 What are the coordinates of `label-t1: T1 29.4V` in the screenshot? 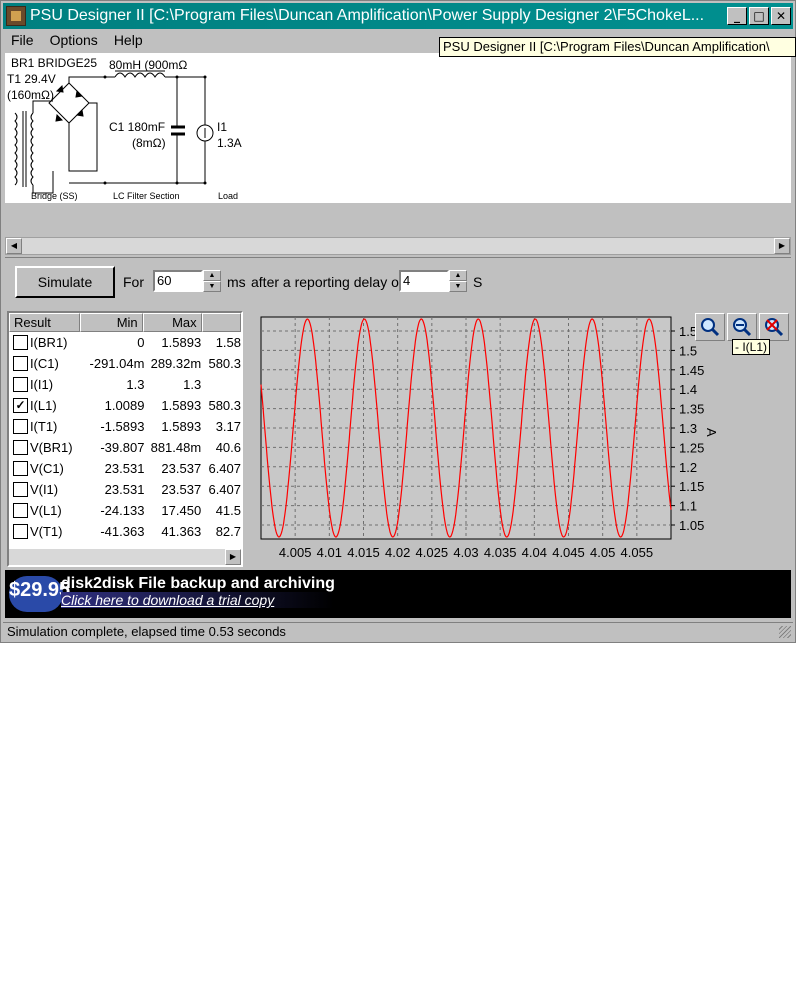 It's located at (31, 79).